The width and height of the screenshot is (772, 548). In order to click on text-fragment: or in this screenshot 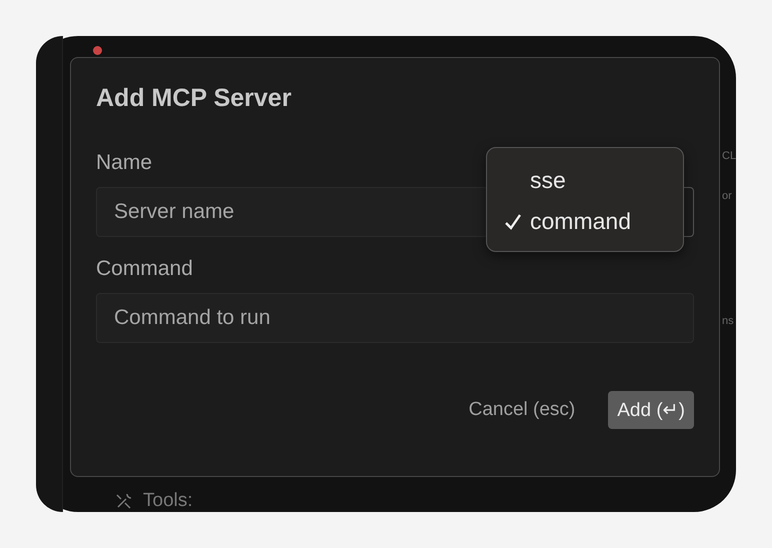, I will do `click(727, 196)`.